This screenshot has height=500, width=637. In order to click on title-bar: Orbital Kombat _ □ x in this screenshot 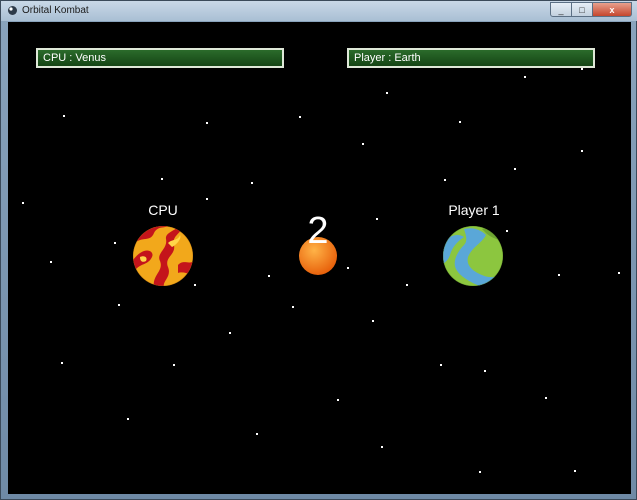, I will do `click(319, 11)`.